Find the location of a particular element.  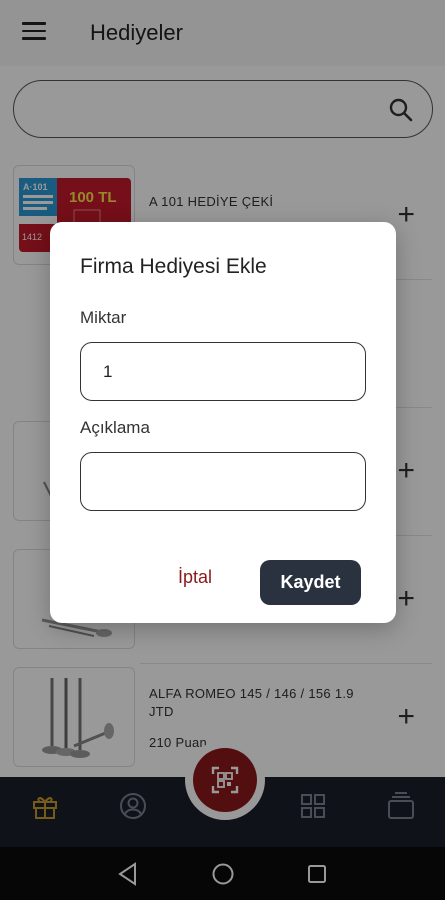

quantity-label: Miktar is located at coordinates (103, 317).